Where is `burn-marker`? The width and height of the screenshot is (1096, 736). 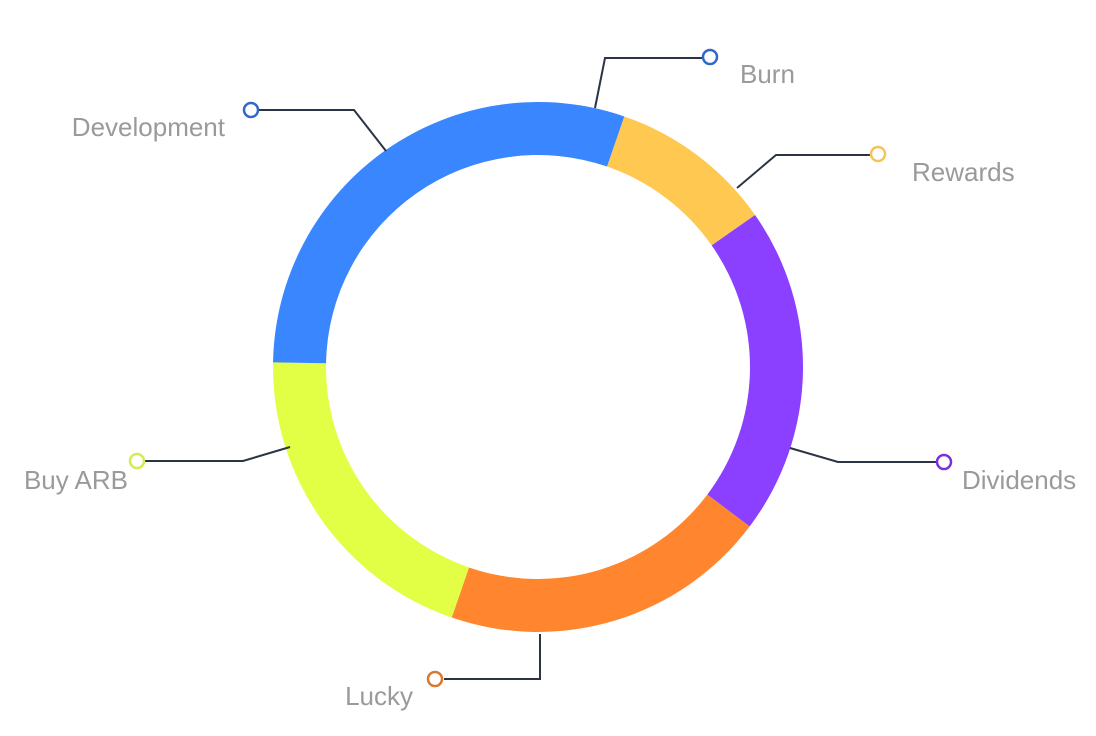 burn-marker is located at coordinates (710, 57).